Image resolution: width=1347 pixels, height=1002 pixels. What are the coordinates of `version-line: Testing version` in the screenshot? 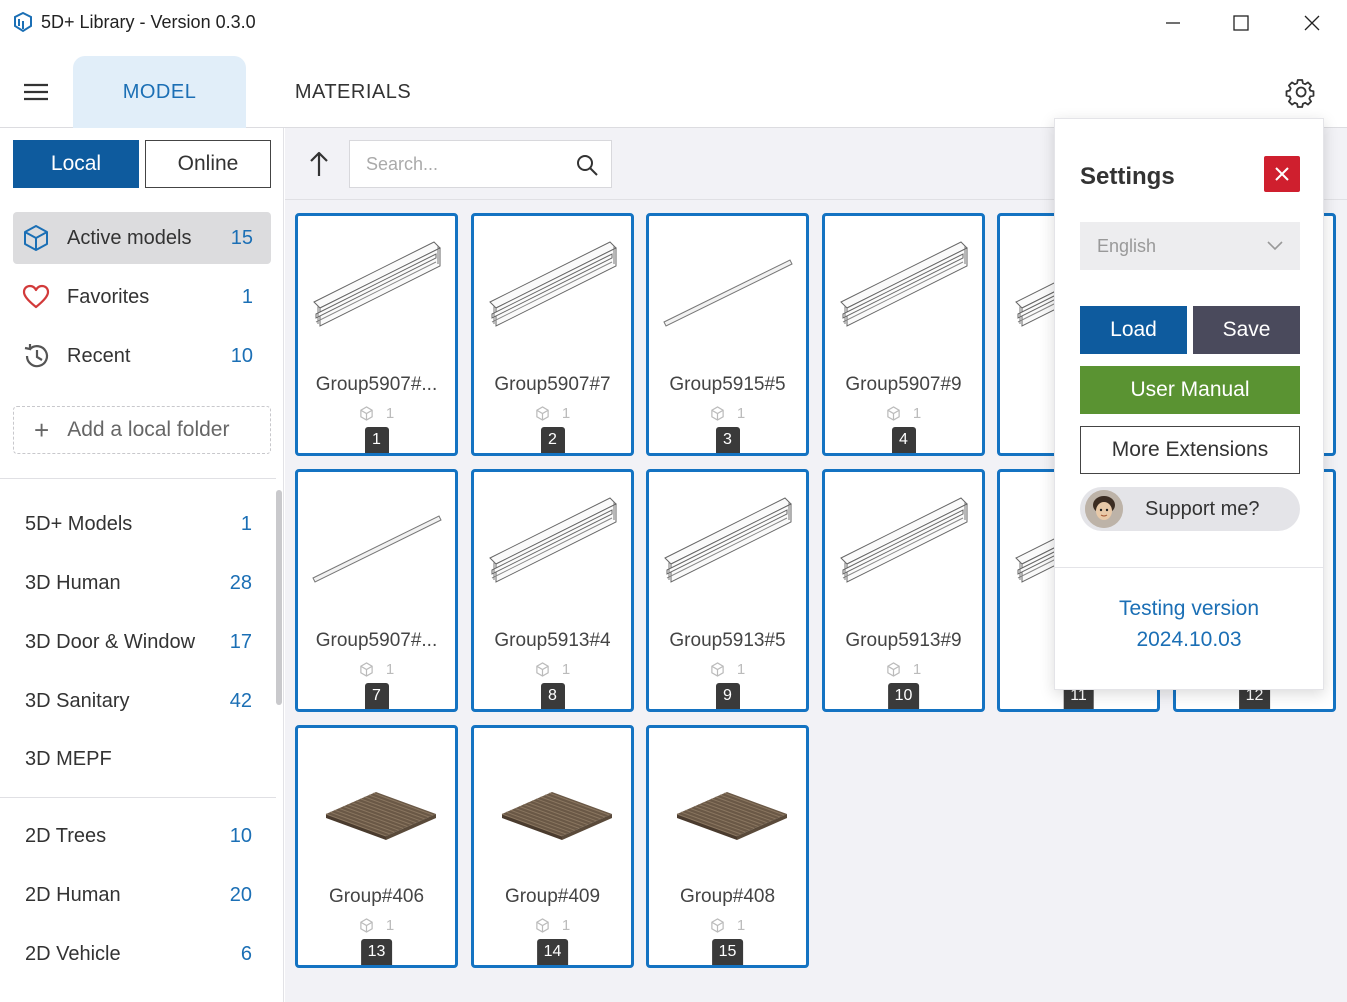 It's located at (1189, 608).